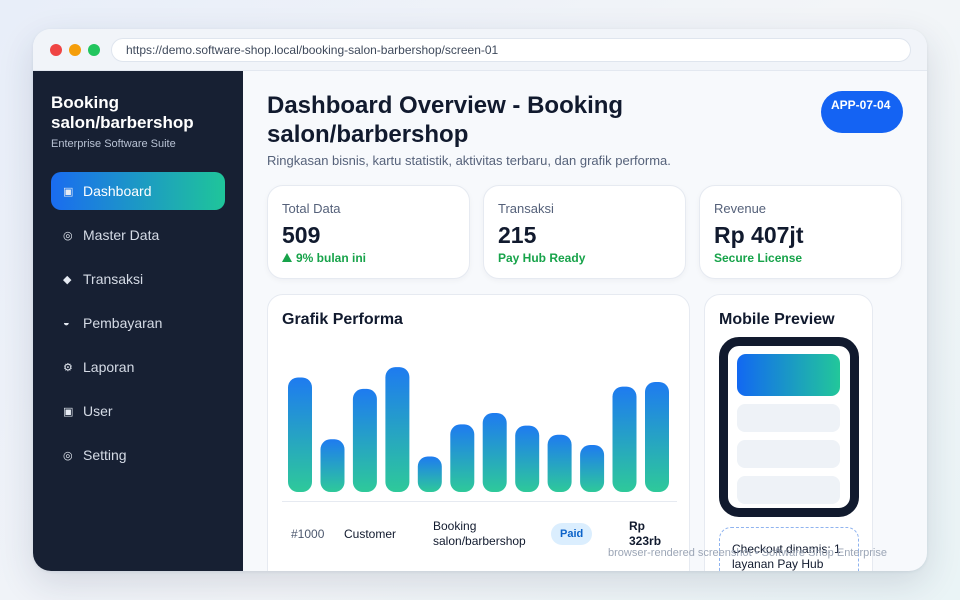  I want to click on mobile-preview-title: Mobile Preview, so click(777, 319).